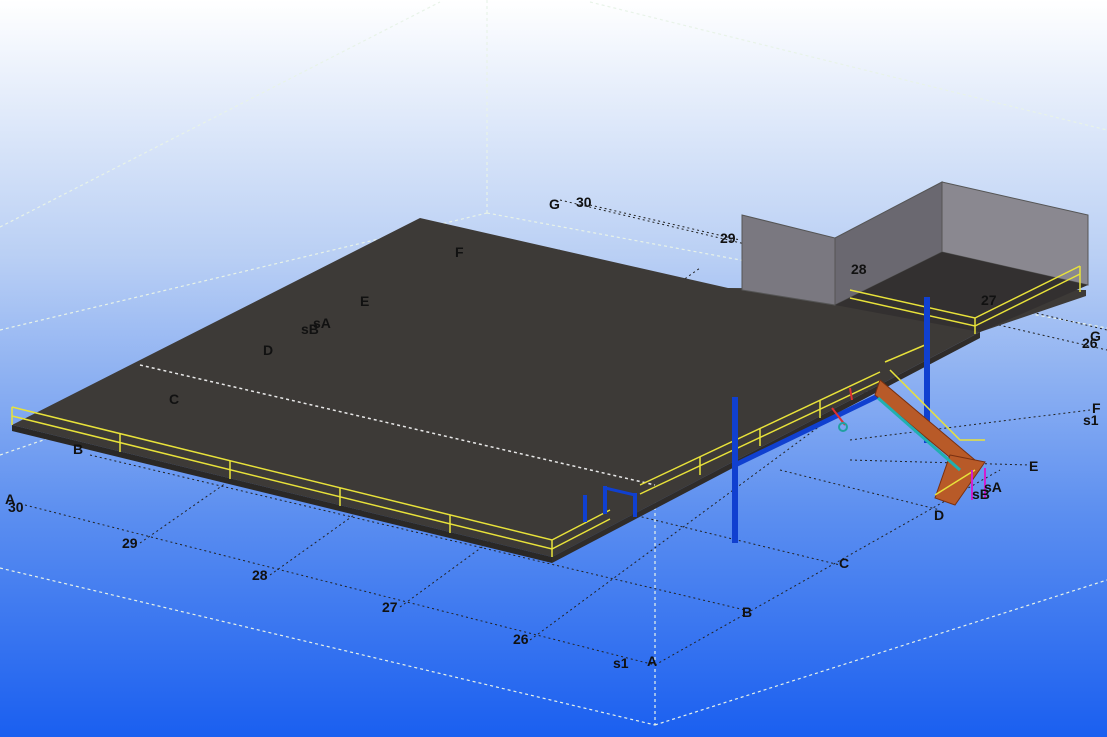  Describe the element at coordinates (16, 507) in the screenshot. I see `grid-label-30-left: 30` at that location.